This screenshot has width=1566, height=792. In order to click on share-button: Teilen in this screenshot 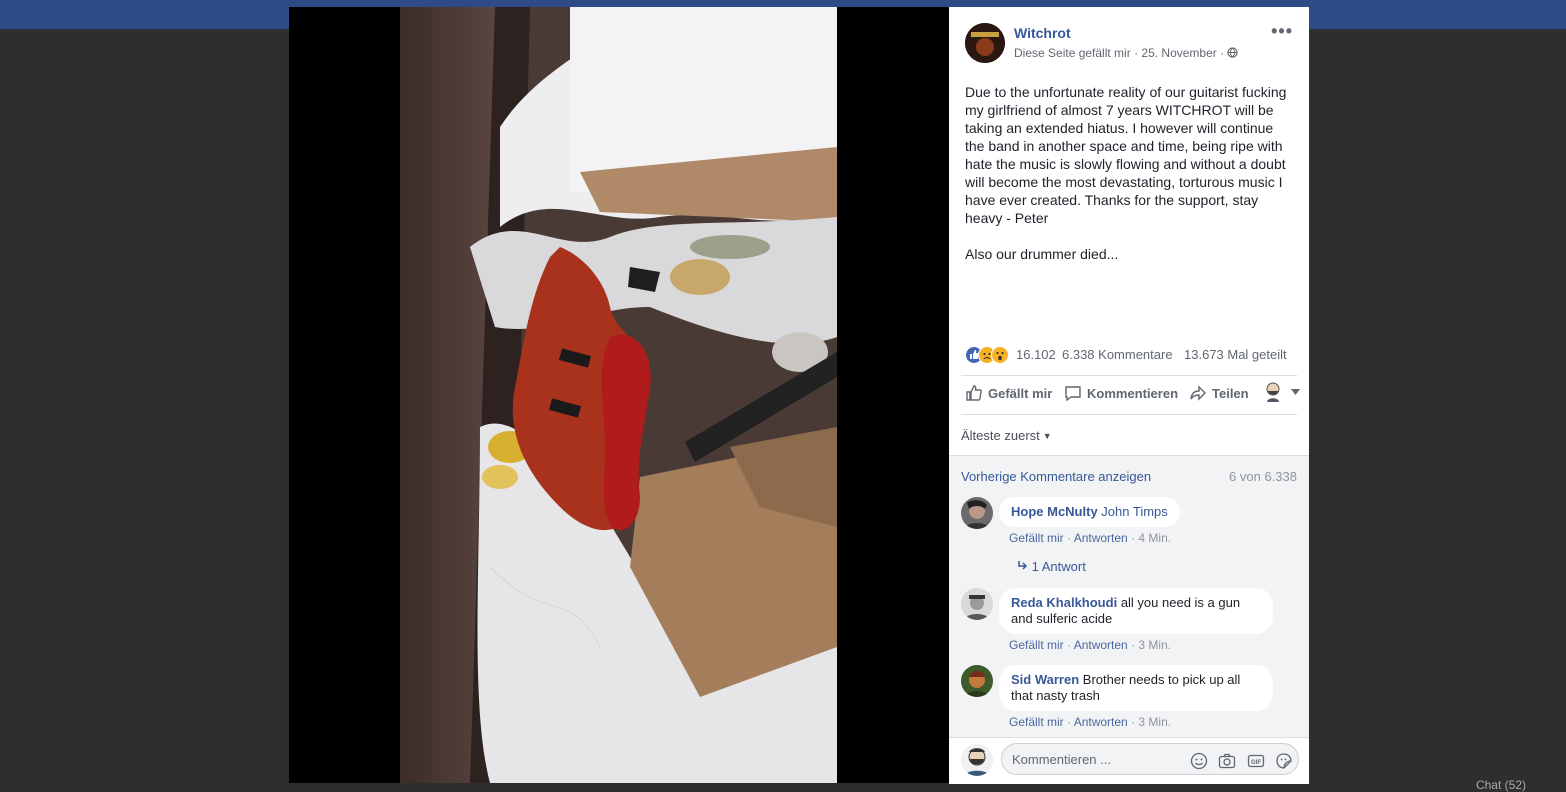, I will do `click(1219, 393)`.